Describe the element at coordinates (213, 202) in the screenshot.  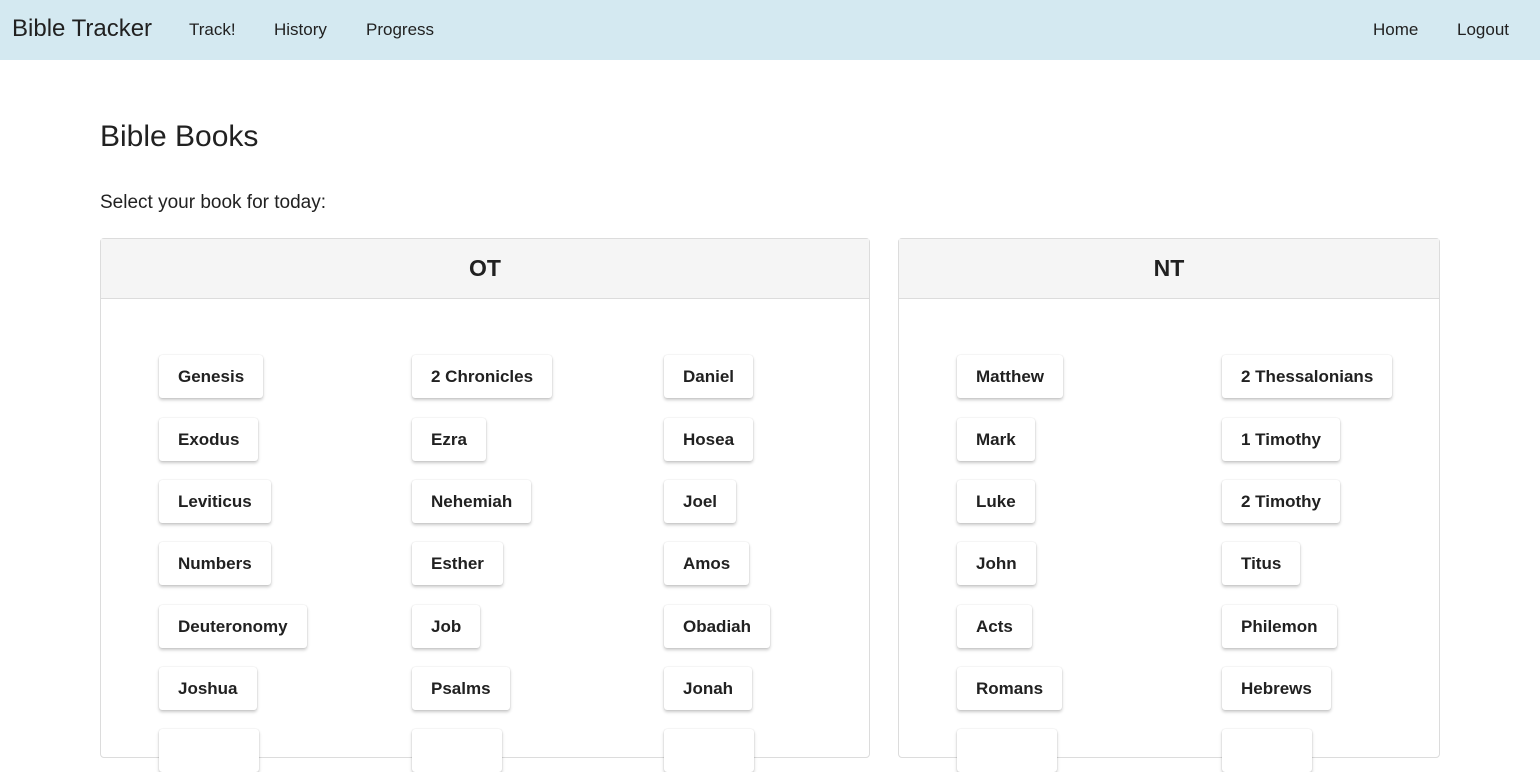
I see `page-subtitle: Select your book for today:` at that location.